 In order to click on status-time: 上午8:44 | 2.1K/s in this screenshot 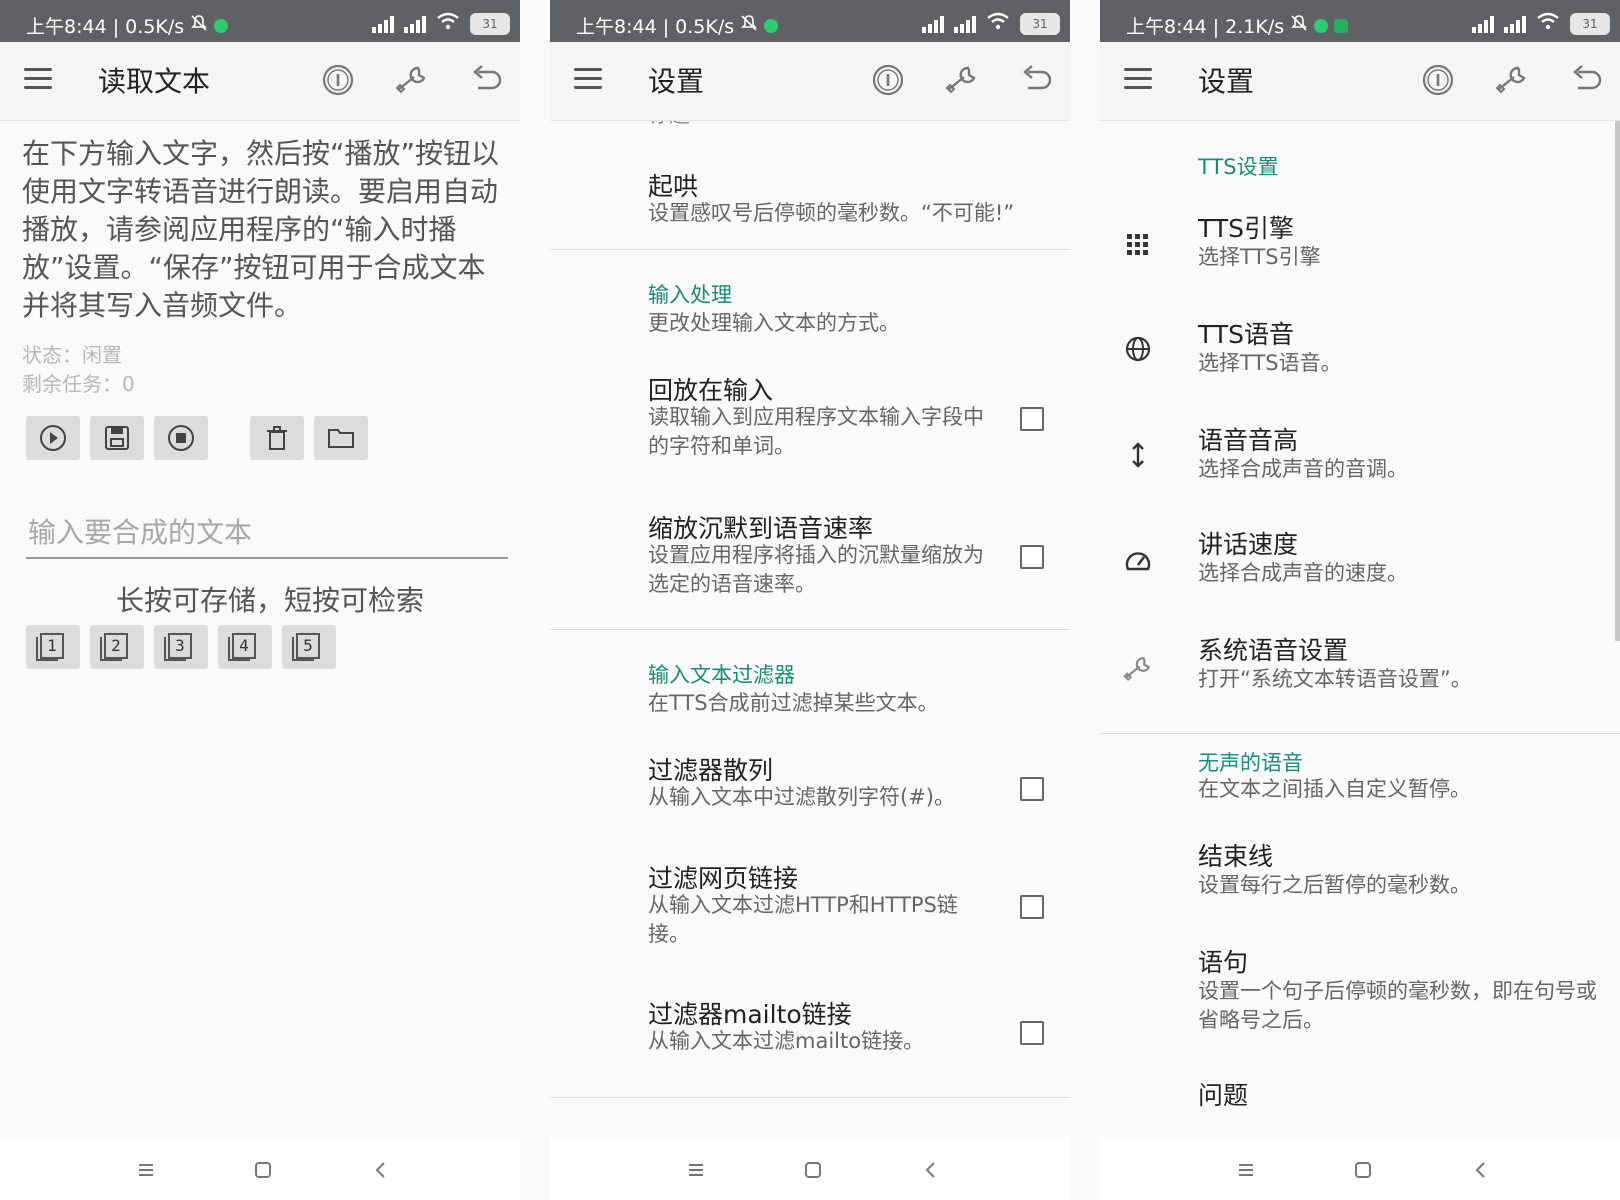, I will do `click(1205, 27)`.